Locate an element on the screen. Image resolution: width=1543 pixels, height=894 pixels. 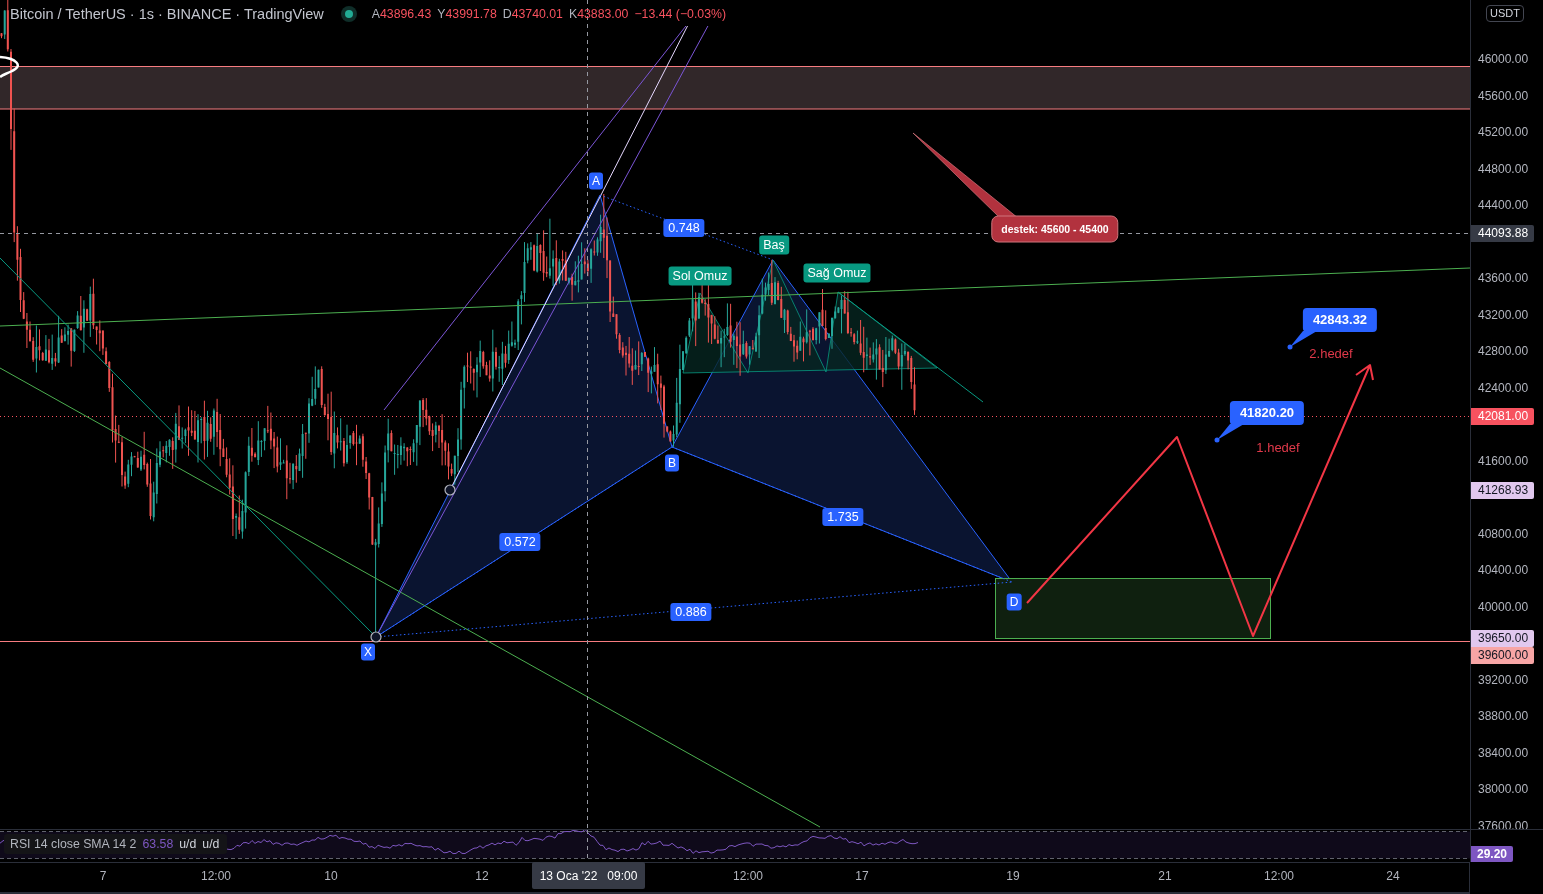
ohlc-label: Y is located at coordinates (441, 14).